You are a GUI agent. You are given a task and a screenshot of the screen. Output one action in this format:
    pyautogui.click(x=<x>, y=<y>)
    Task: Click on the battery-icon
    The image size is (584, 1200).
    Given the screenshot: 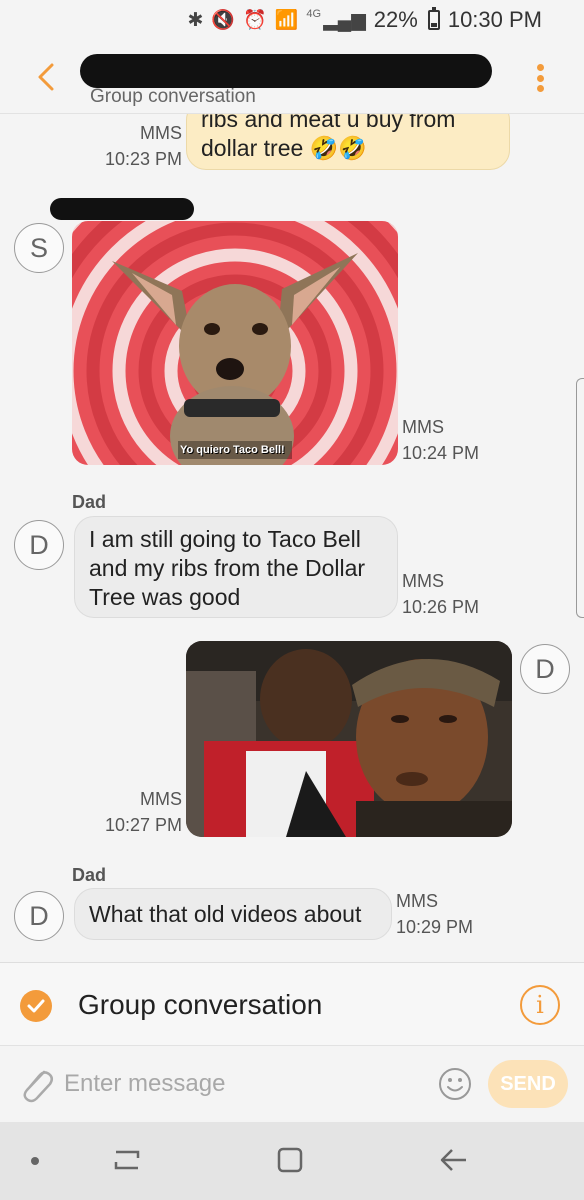 What is the action you would take?
    pyautogui.click(x=433, y=18)
    